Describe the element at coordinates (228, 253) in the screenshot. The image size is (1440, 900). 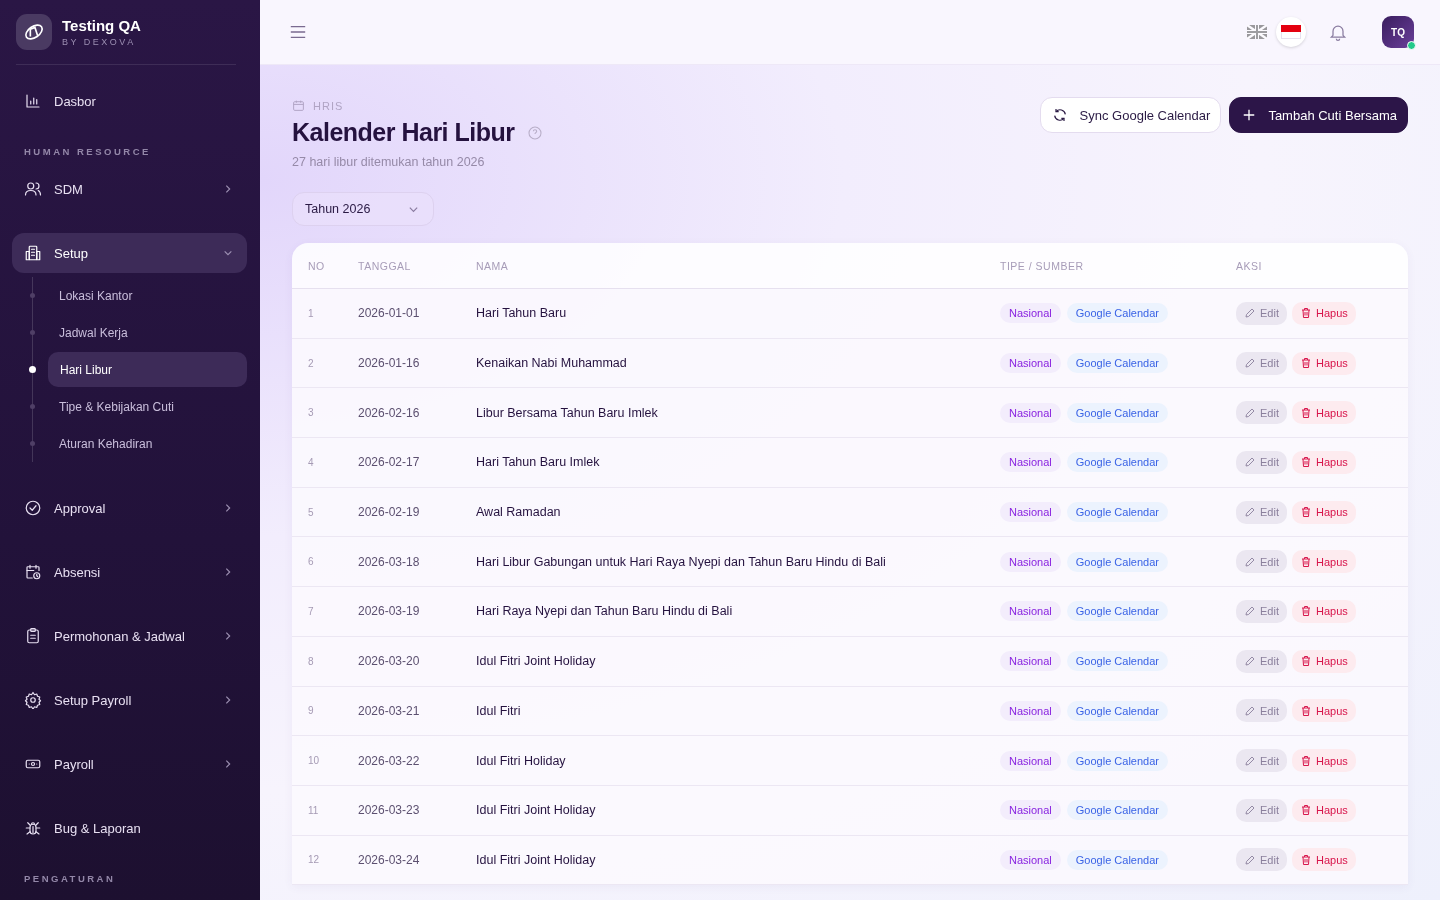
I see `chevron-down-icon` at that location.